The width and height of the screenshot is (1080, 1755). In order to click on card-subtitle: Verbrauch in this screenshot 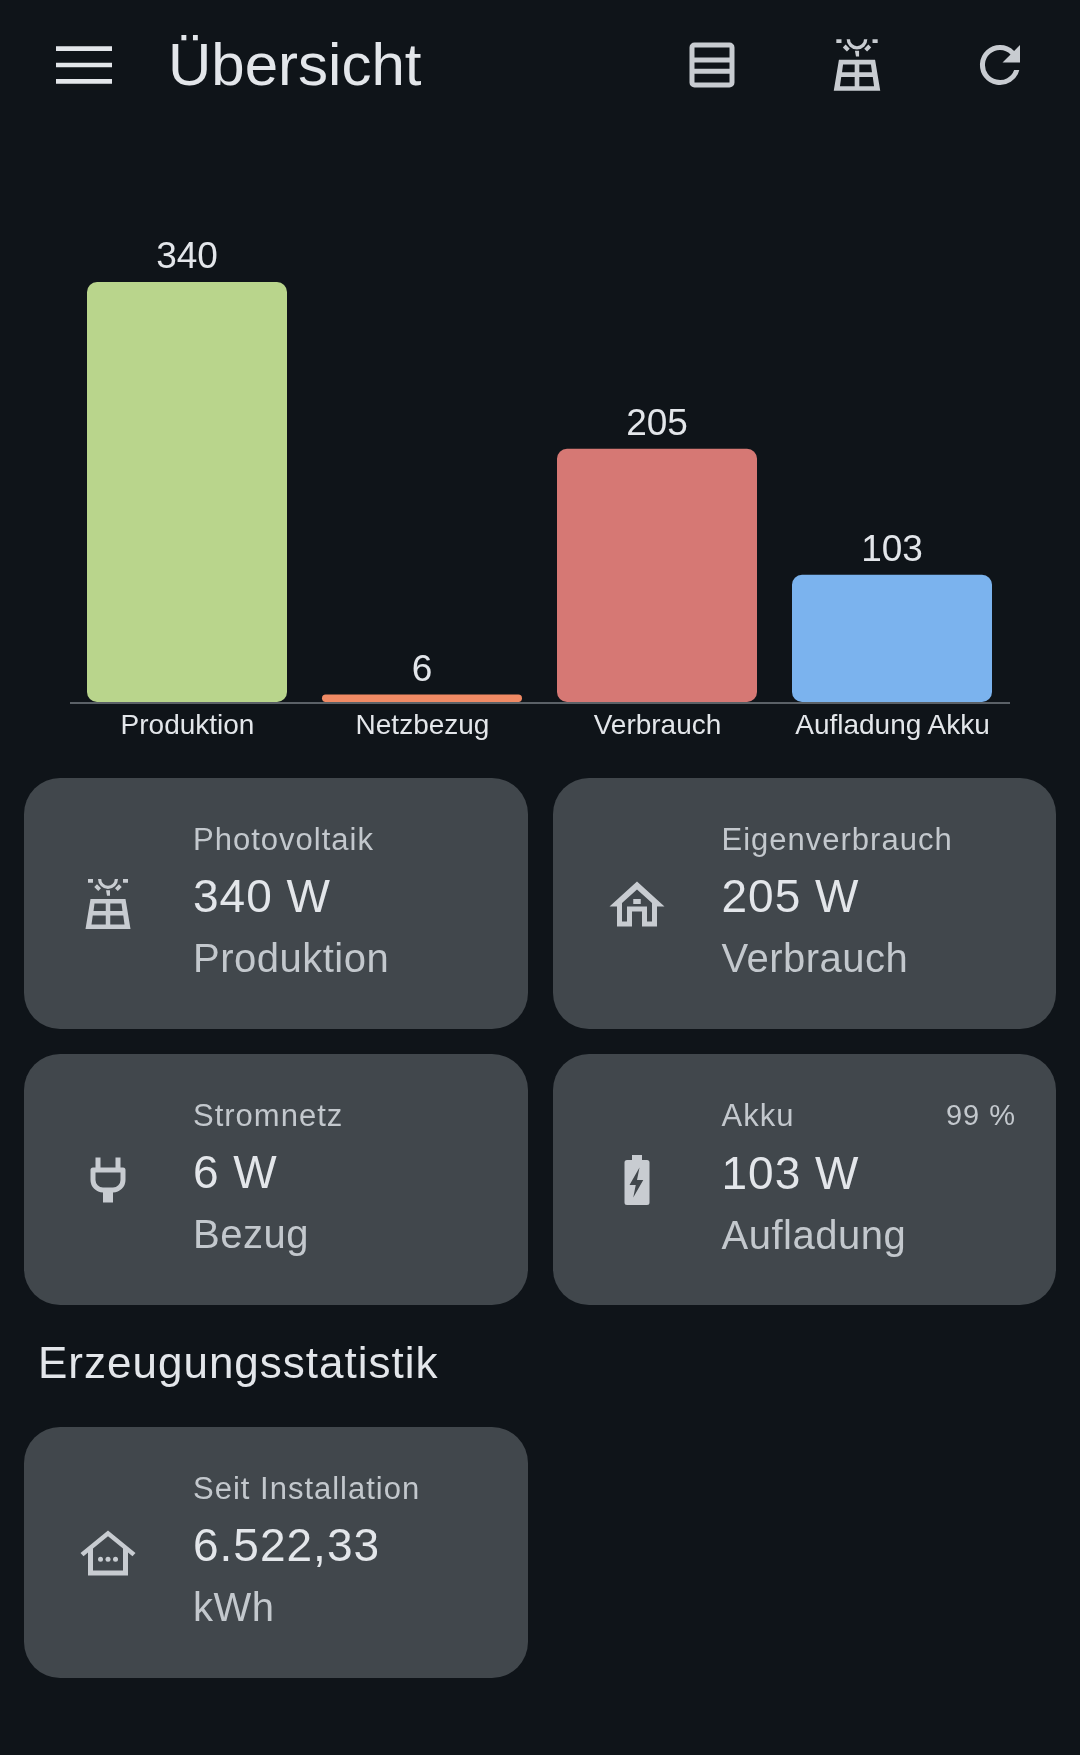, I will do `click(815, 958)`.